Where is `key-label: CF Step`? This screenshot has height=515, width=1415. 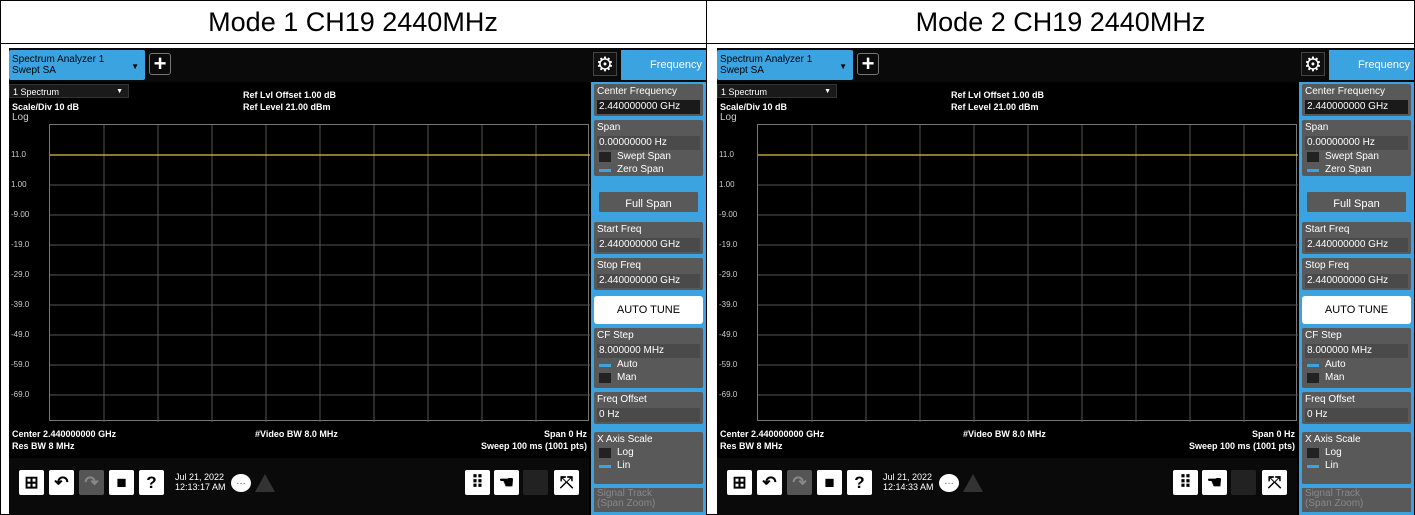 key-label: CF Step is located at coordinates (1323, 335).